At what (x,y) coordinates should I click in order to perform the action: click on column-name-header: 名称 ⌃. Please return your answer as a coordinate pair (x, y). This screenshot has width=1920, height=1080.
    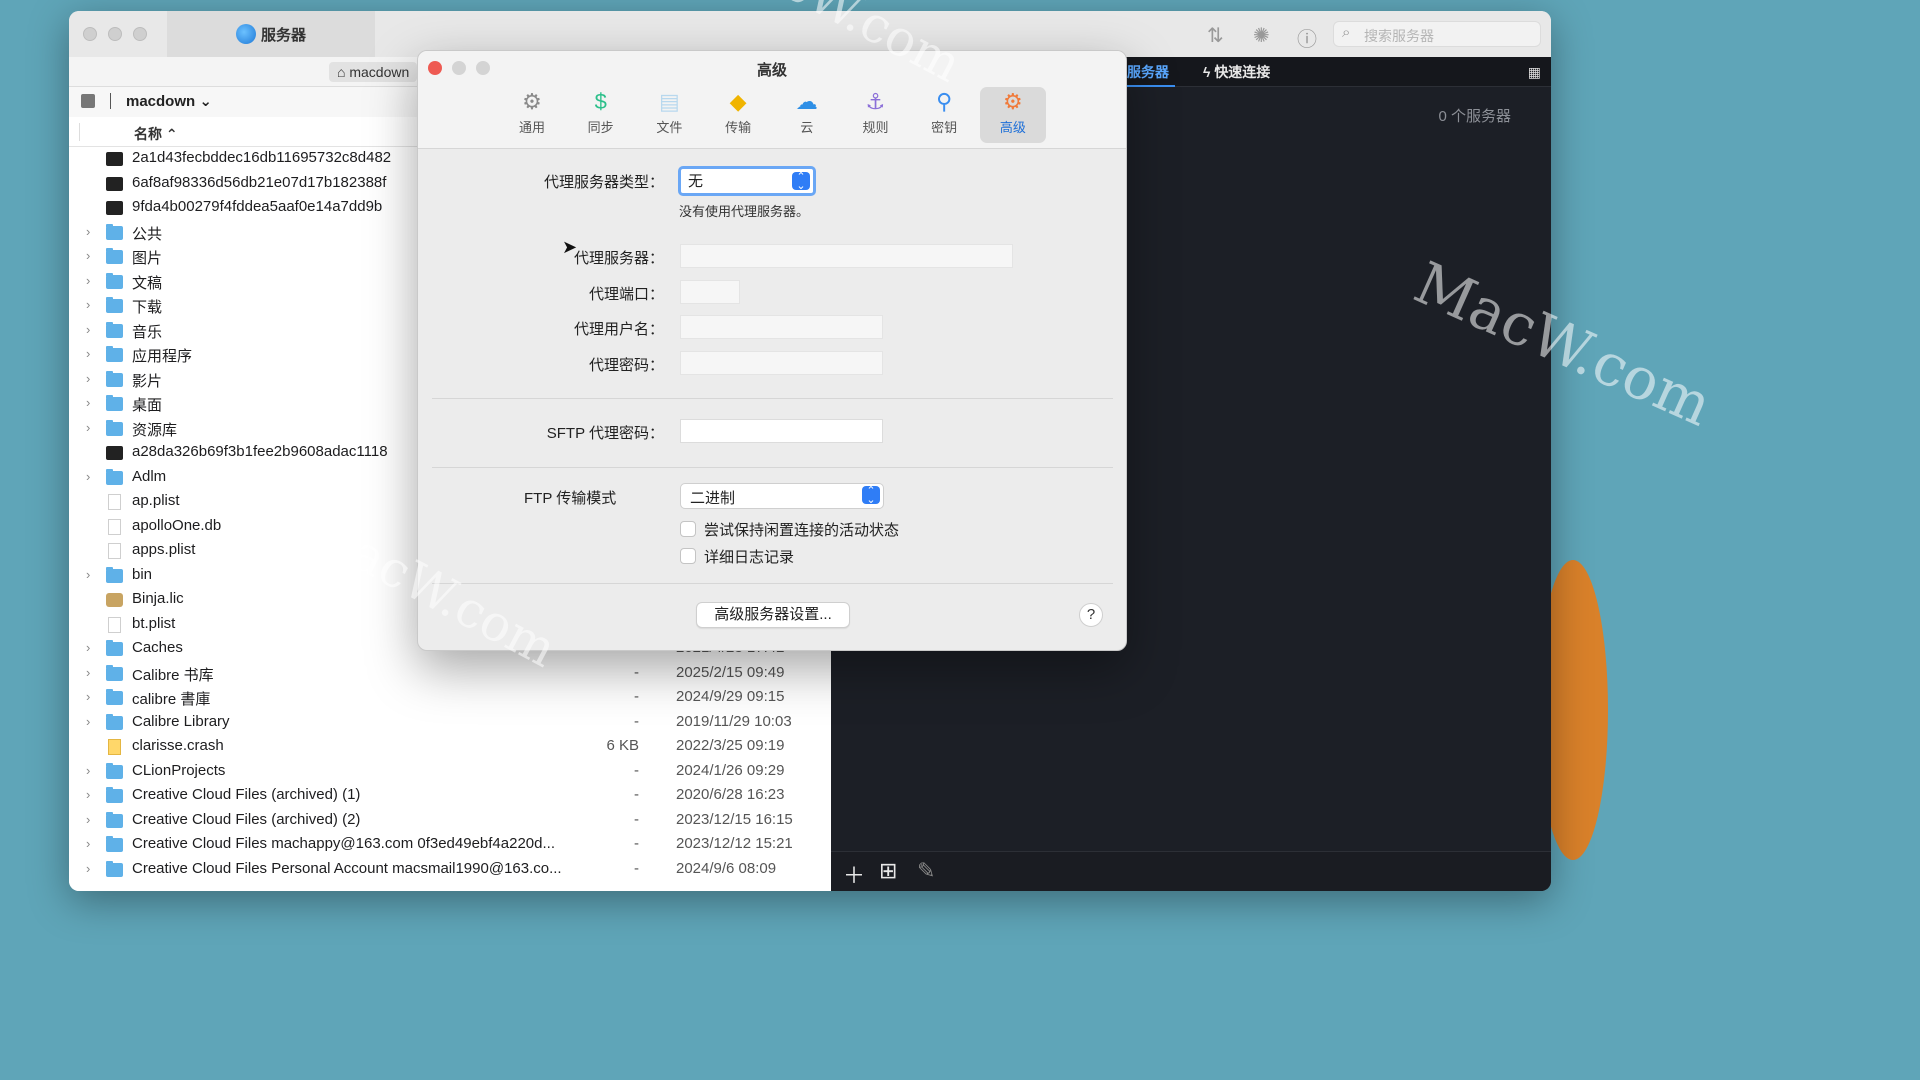
    Looking at the image, I should click on (156, 134).